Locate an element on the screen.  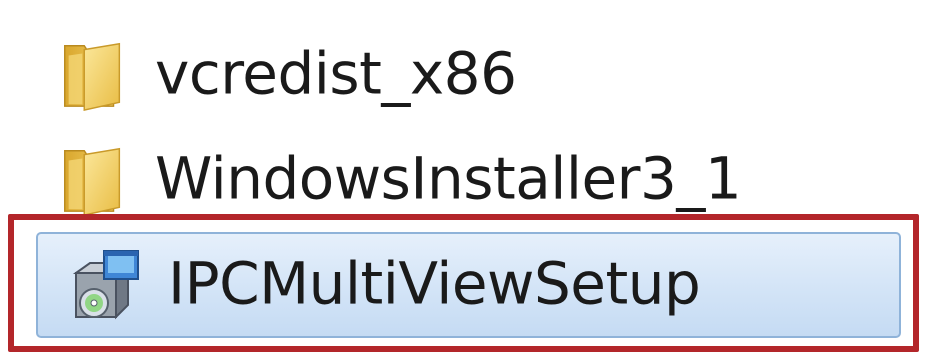
setup-installer-icon is located at coordinates (105, 285).